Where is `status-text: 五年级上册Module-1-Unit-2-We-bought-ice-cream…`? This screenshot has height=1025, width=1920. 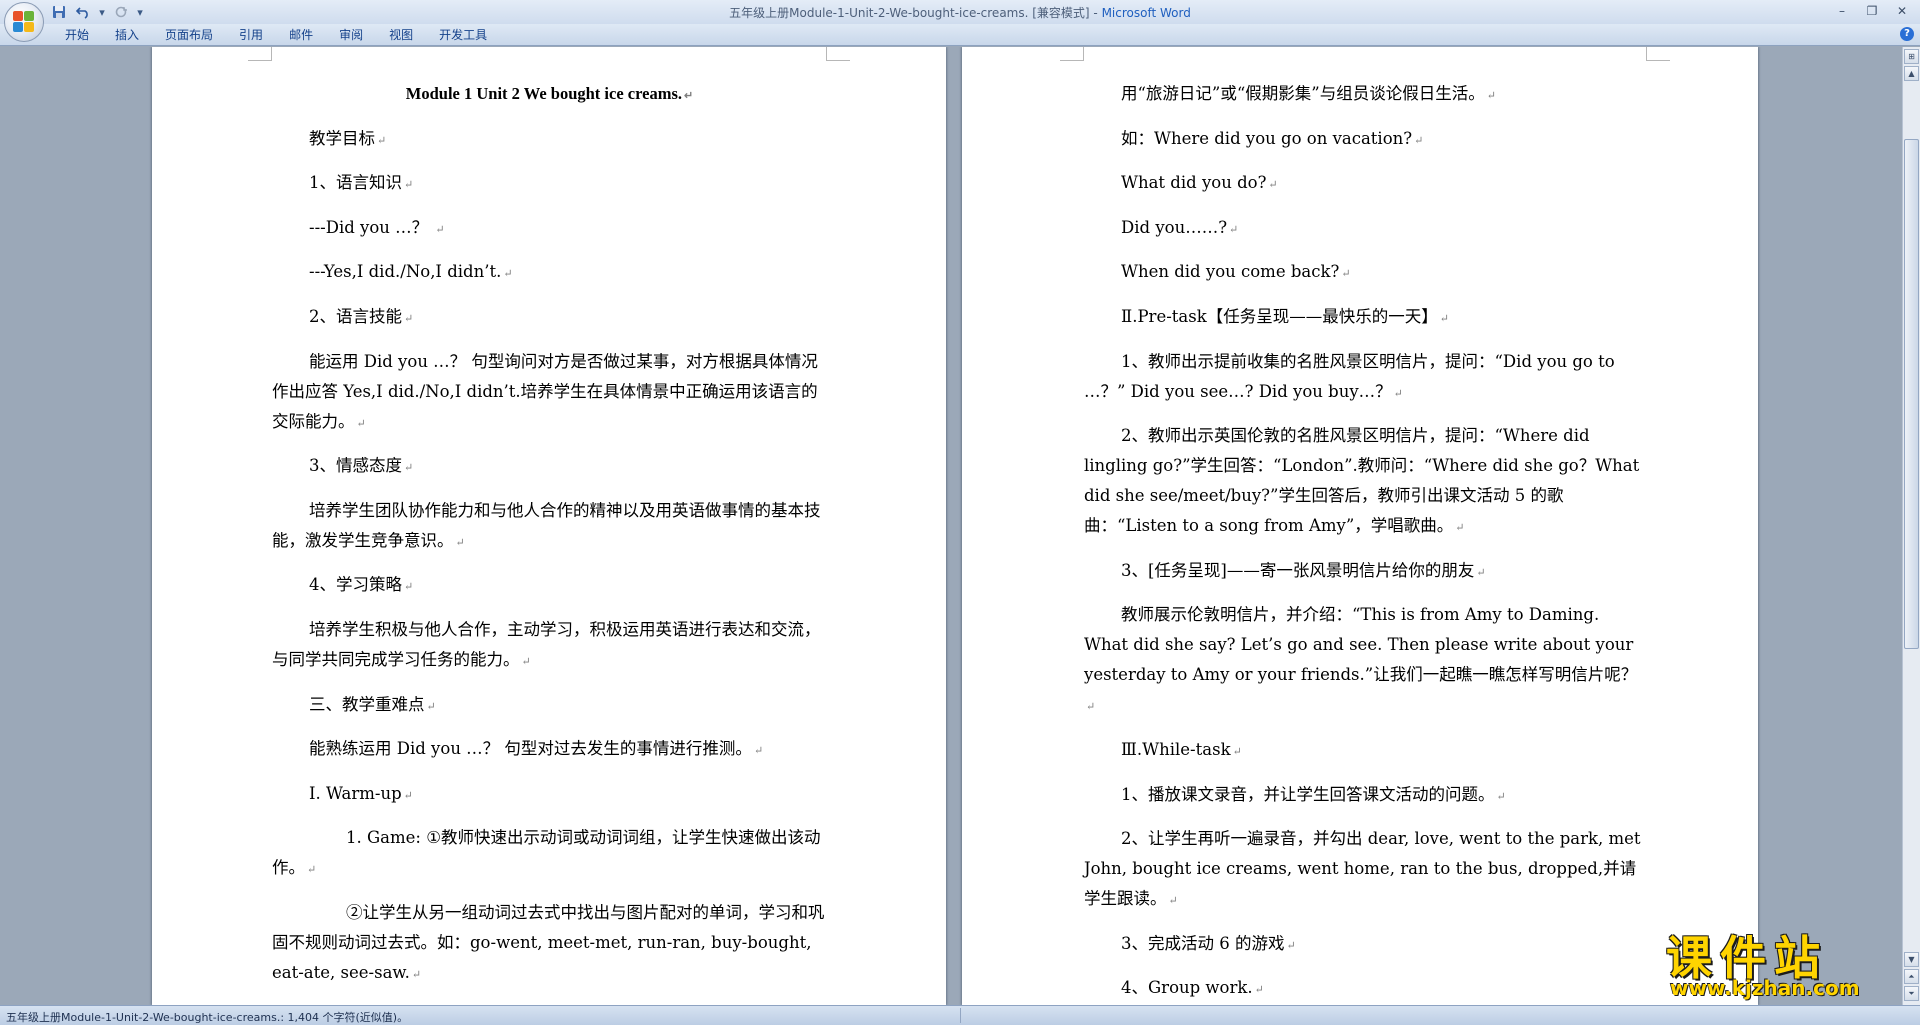
status-text: 五年级上册Module-1-Unit-2-We-bought-ice-cream… is located at coordinates (207, 1017).